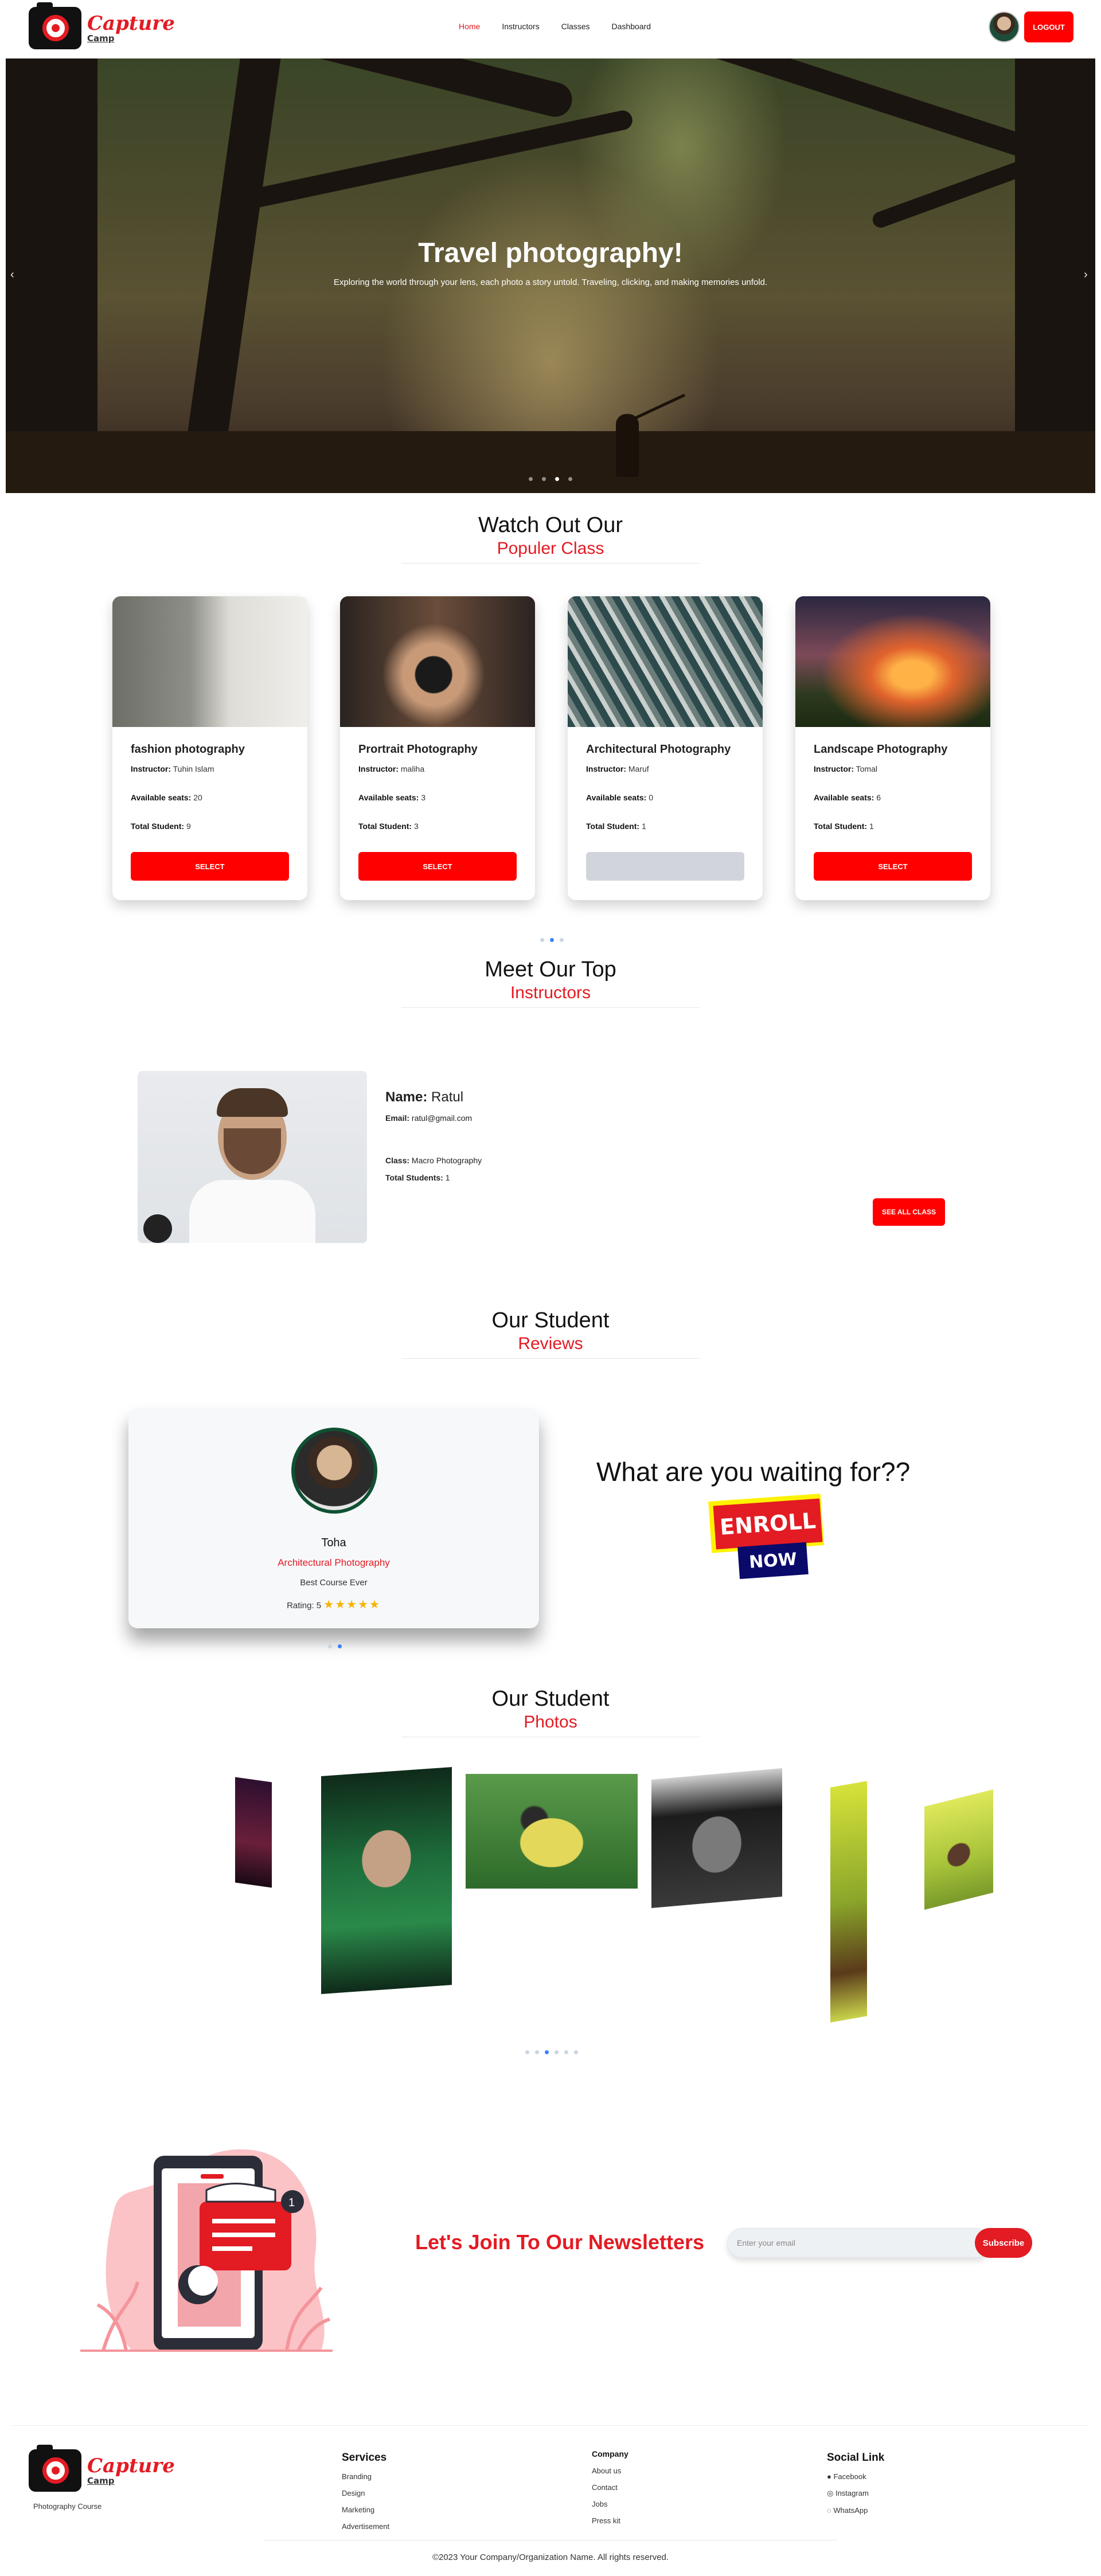 The height and width of the screenshot is (2576, 1101). I want to click on footer-link: Design, so click(365, 2493).